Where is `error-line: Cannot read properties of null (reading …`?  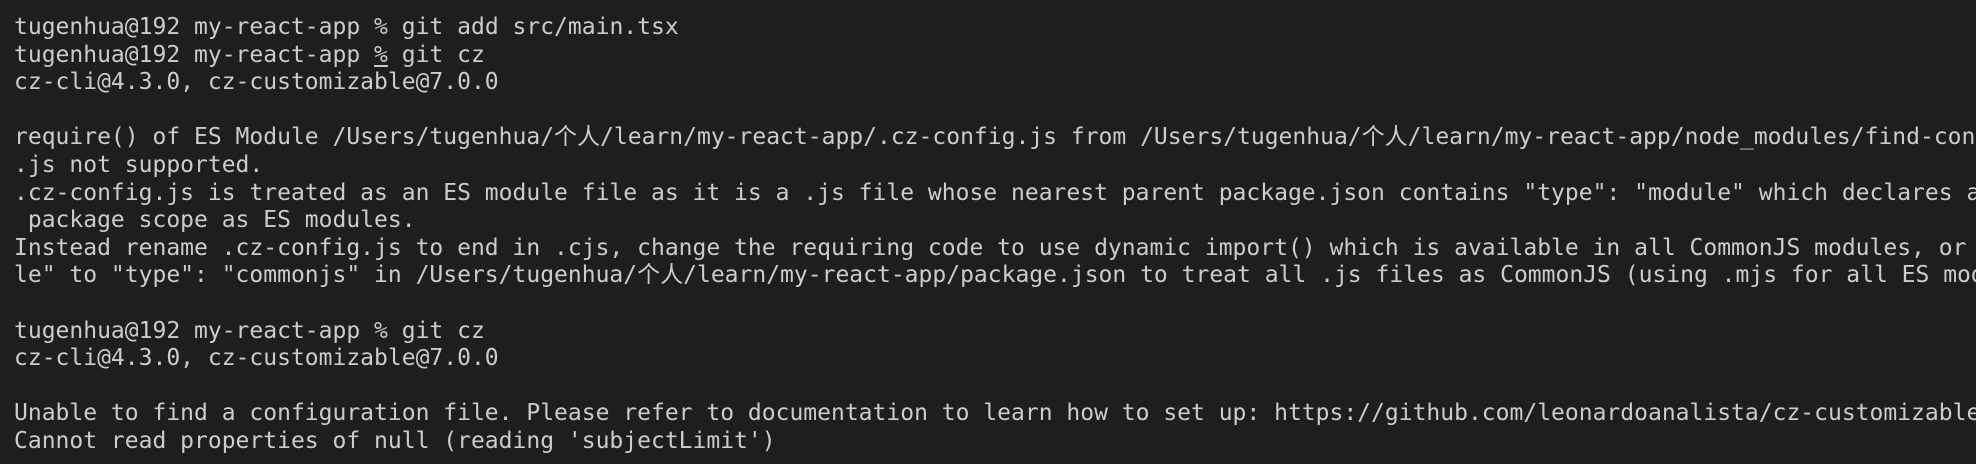 error-line: Cannot read properties of null (reading … is located at coordinates (395, 440).